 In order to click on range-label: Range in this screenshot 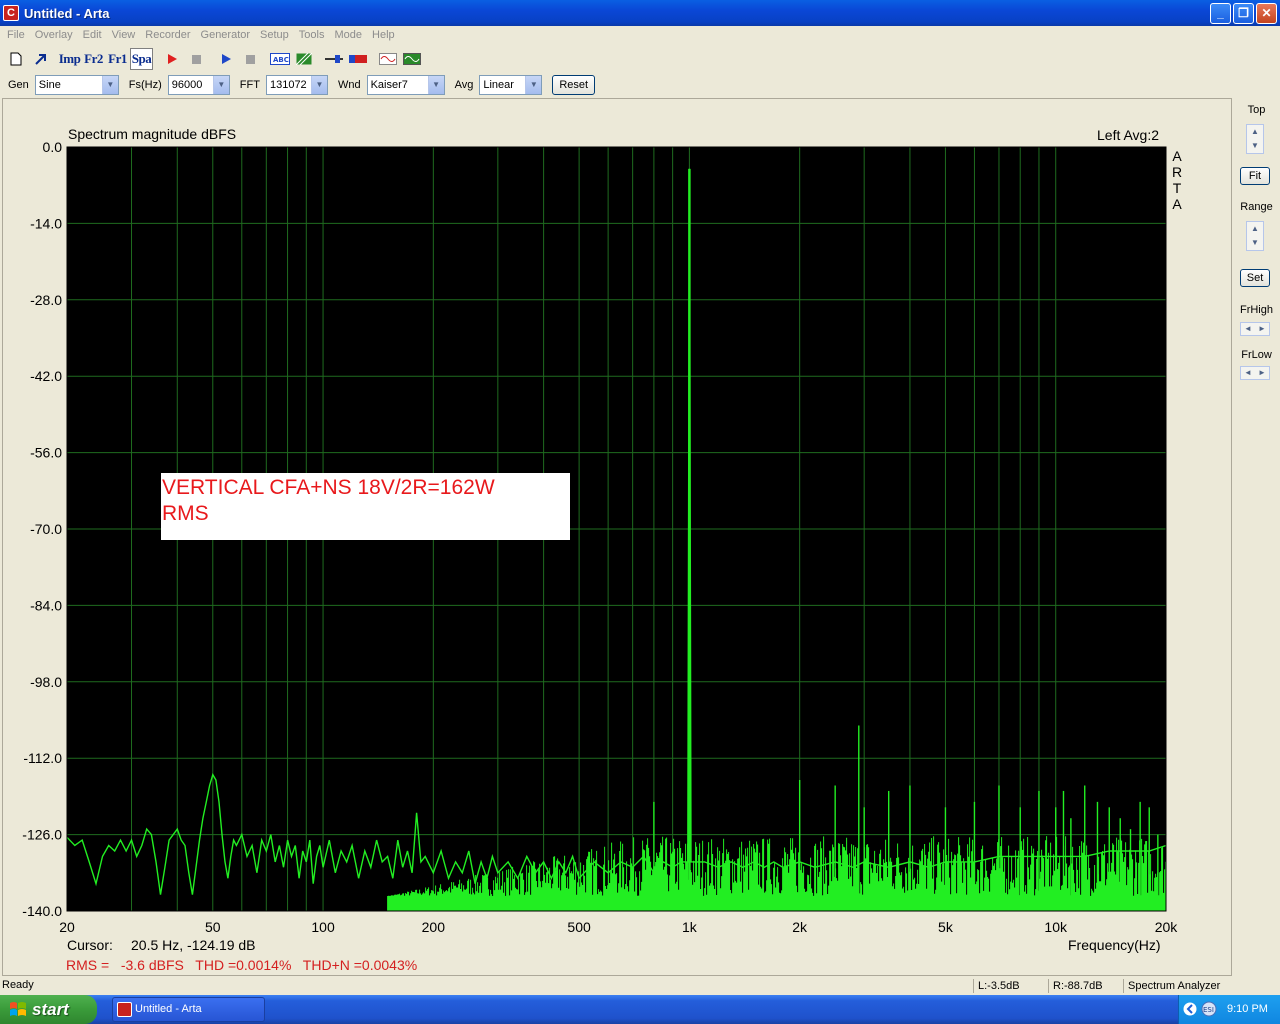, I will do `click(1256, 207)`.